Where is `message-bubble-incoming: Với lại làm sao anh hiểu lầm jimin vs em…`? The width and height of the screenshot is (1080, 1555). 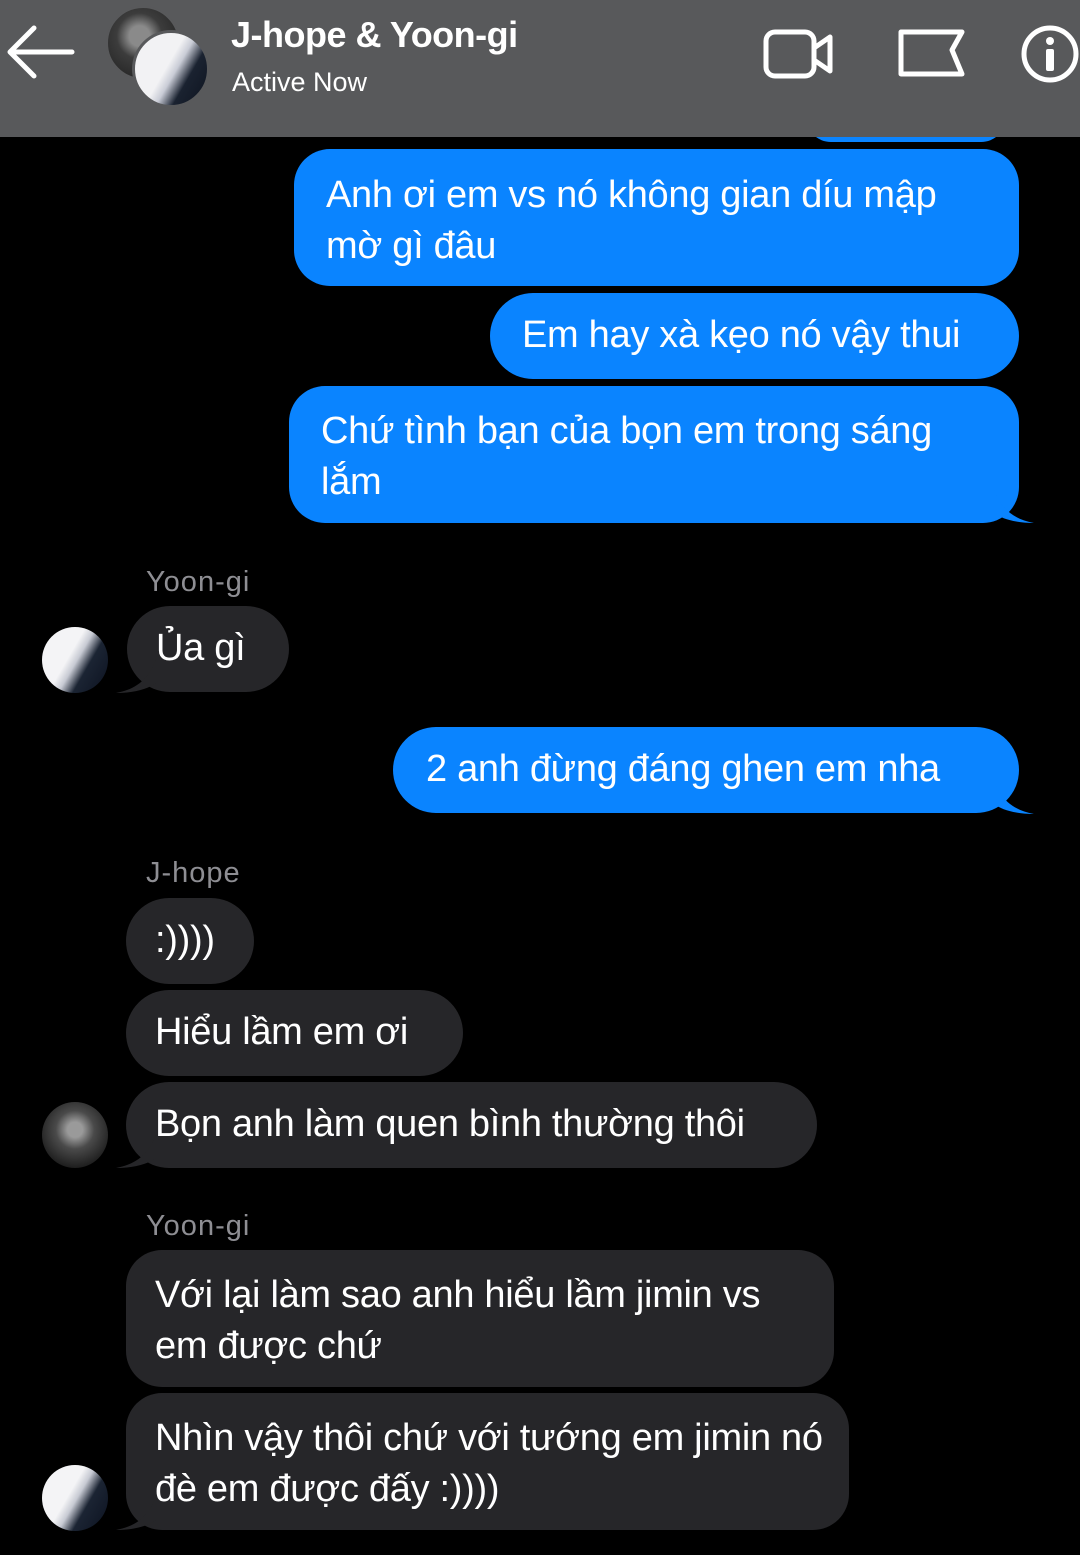 message-bubble-incoming: Với lại làm sao anh hiểu lầm jimin vs em… is located at coordinates (480, 1318).